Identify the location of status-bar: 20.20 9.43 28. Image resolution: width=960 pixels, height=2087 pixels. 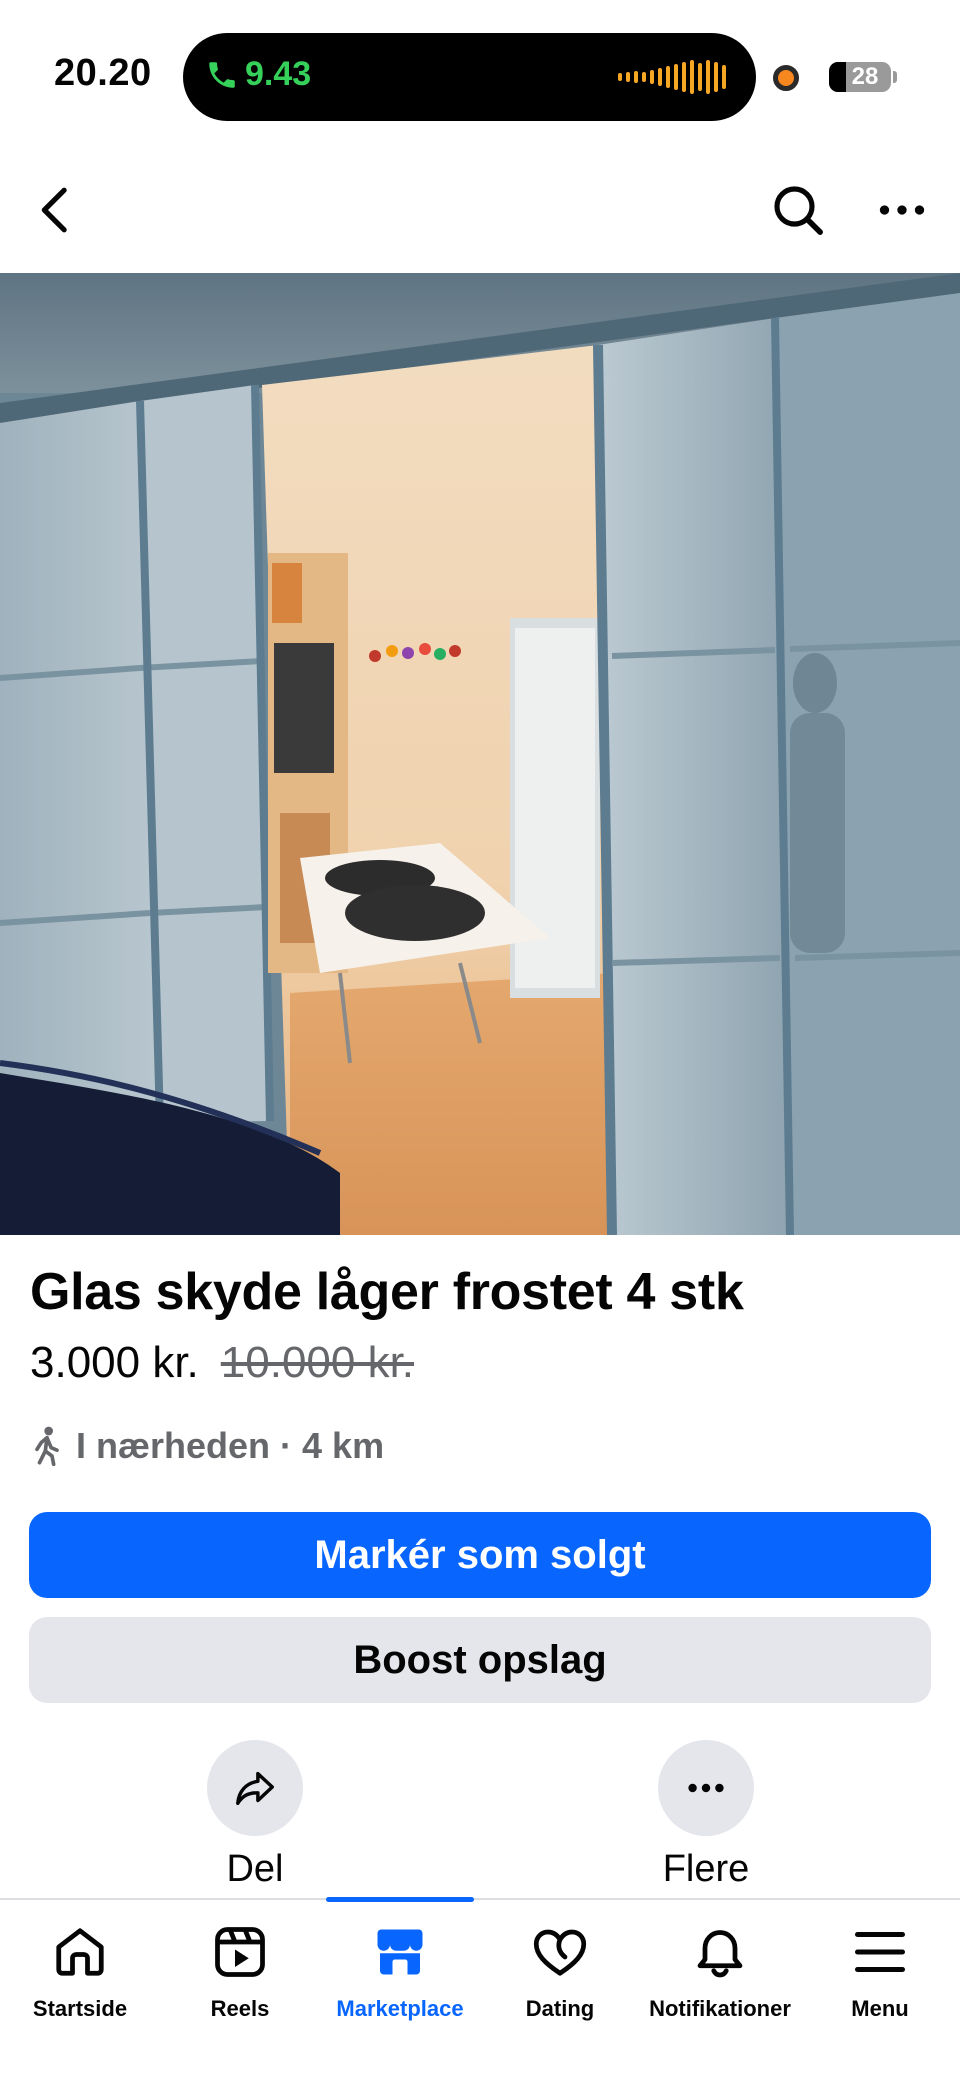
(480, 70).